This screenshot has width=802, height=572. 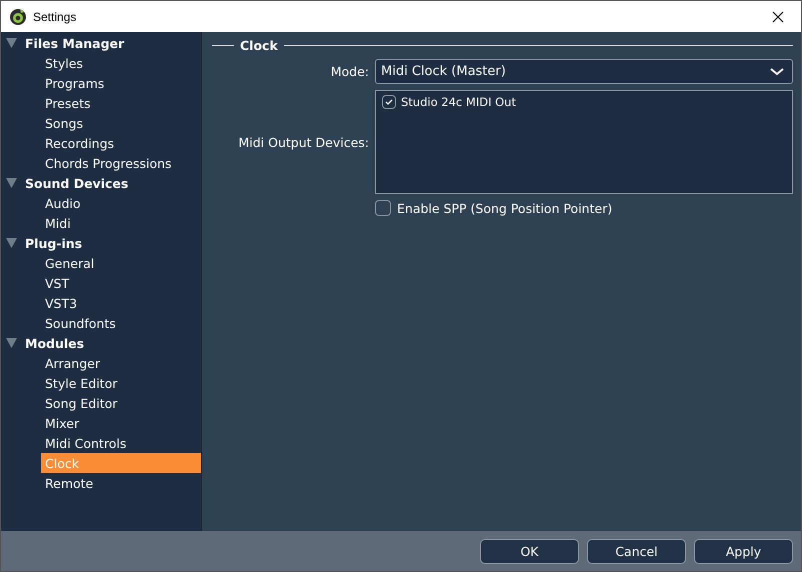 I want to click on window-title: Settings, so click(x=54, y=17).